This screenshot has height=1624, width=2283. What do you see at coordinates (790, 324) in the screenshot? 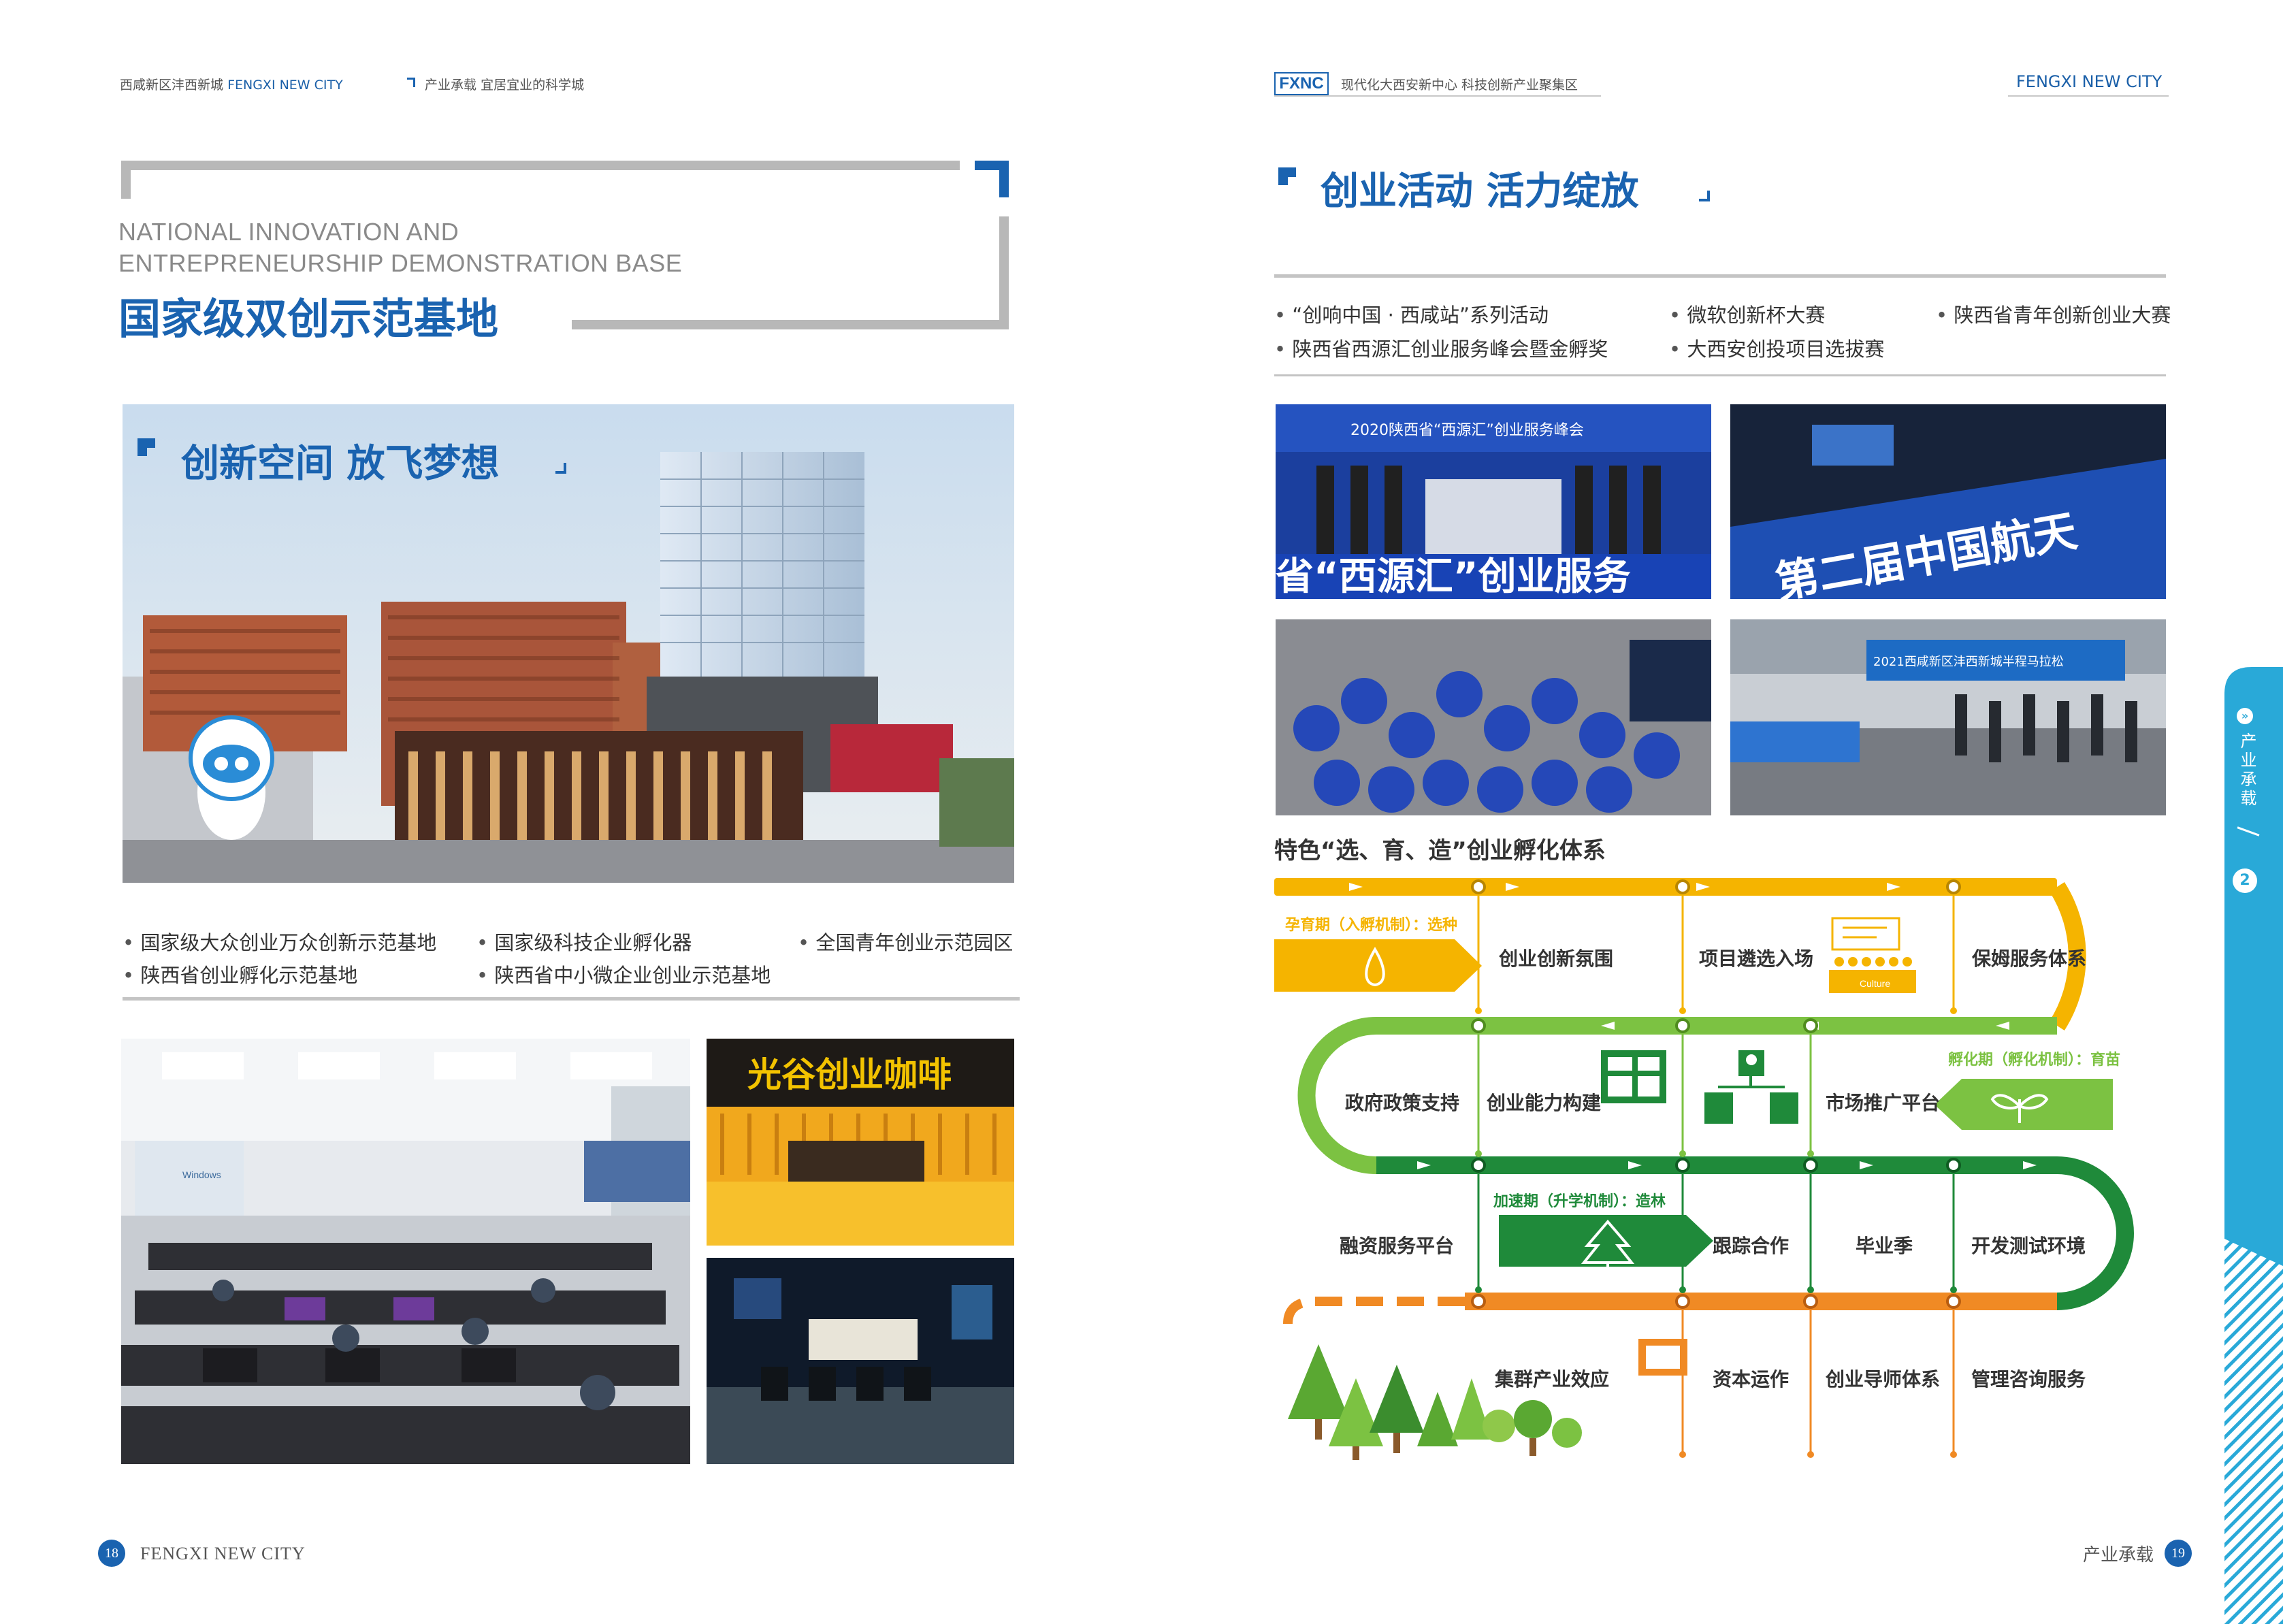
I see `title-frame-bottom` at bounding box center [790, 324].